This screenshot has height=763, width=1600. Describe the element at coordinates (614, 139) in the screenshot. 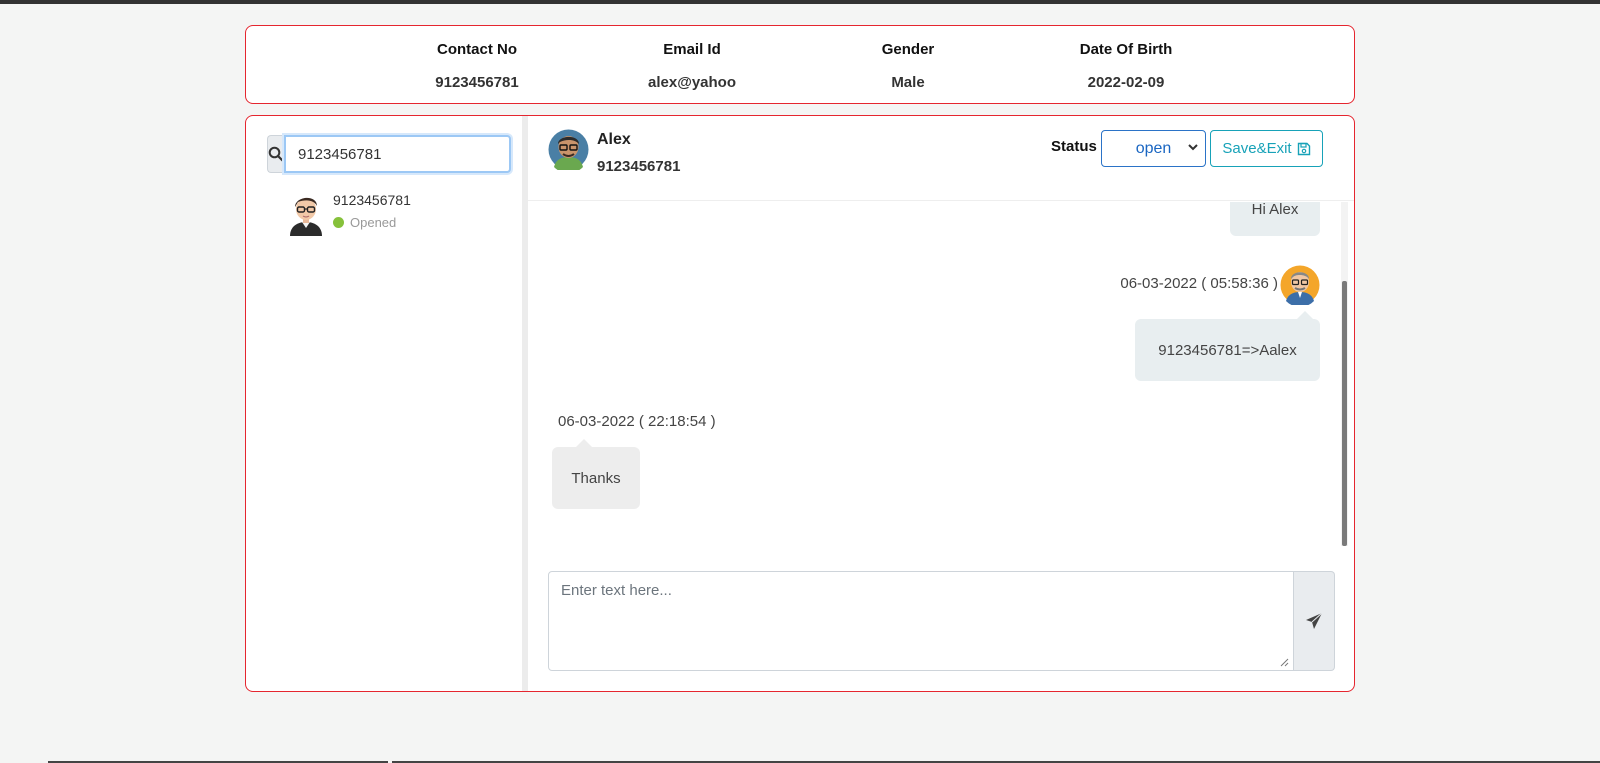

I see `chat-user-name: Alex` at that location.